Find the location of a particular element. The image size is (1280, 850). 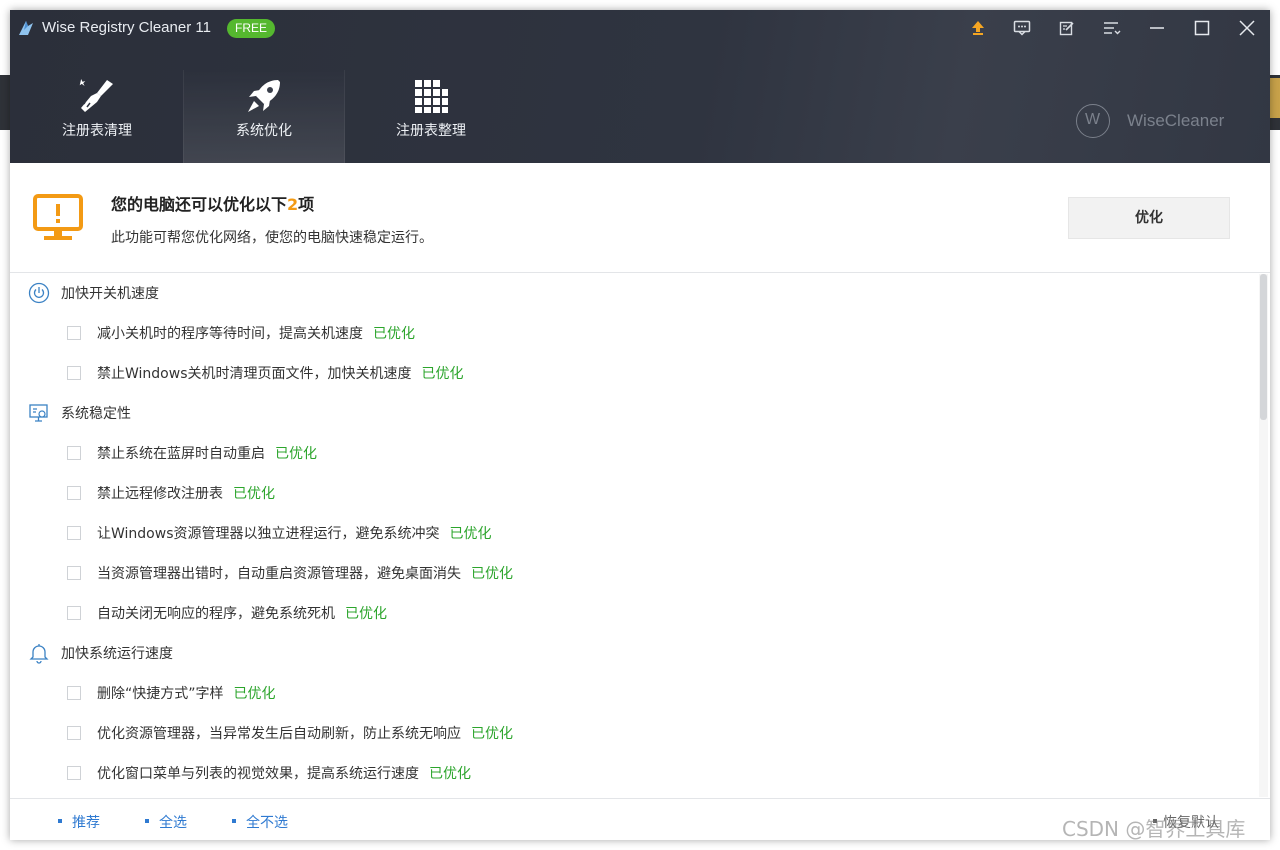

category-label: 加快系统运行速度 is located at coordinates (117, 654).